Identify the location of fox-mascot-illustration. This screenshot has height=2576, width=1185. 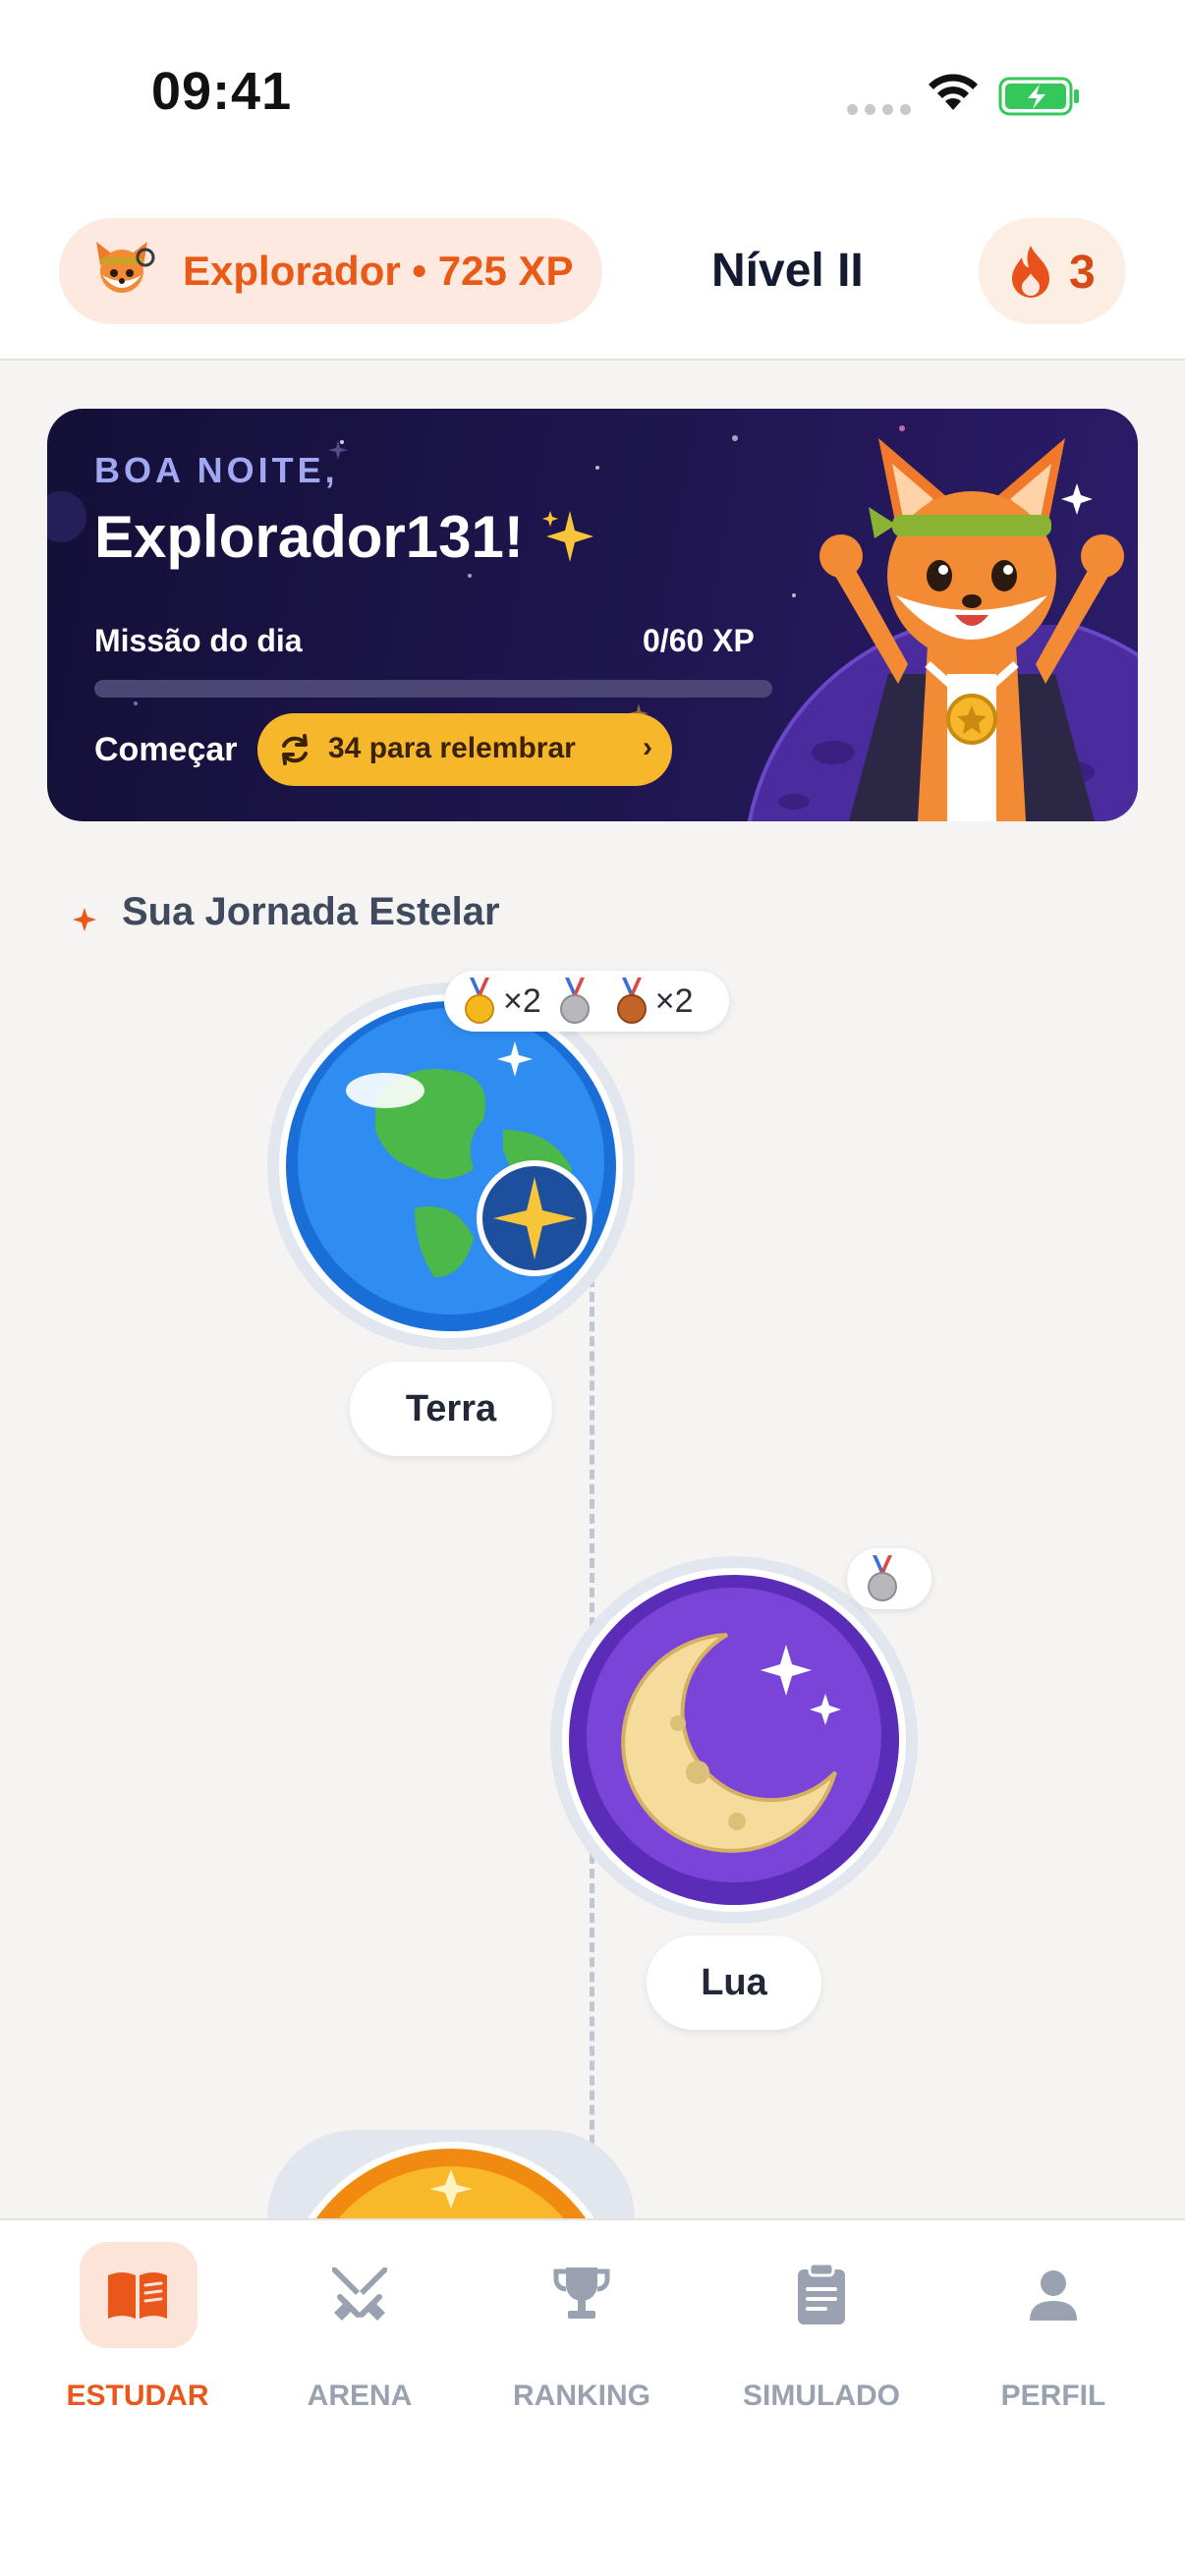
(972, 629).